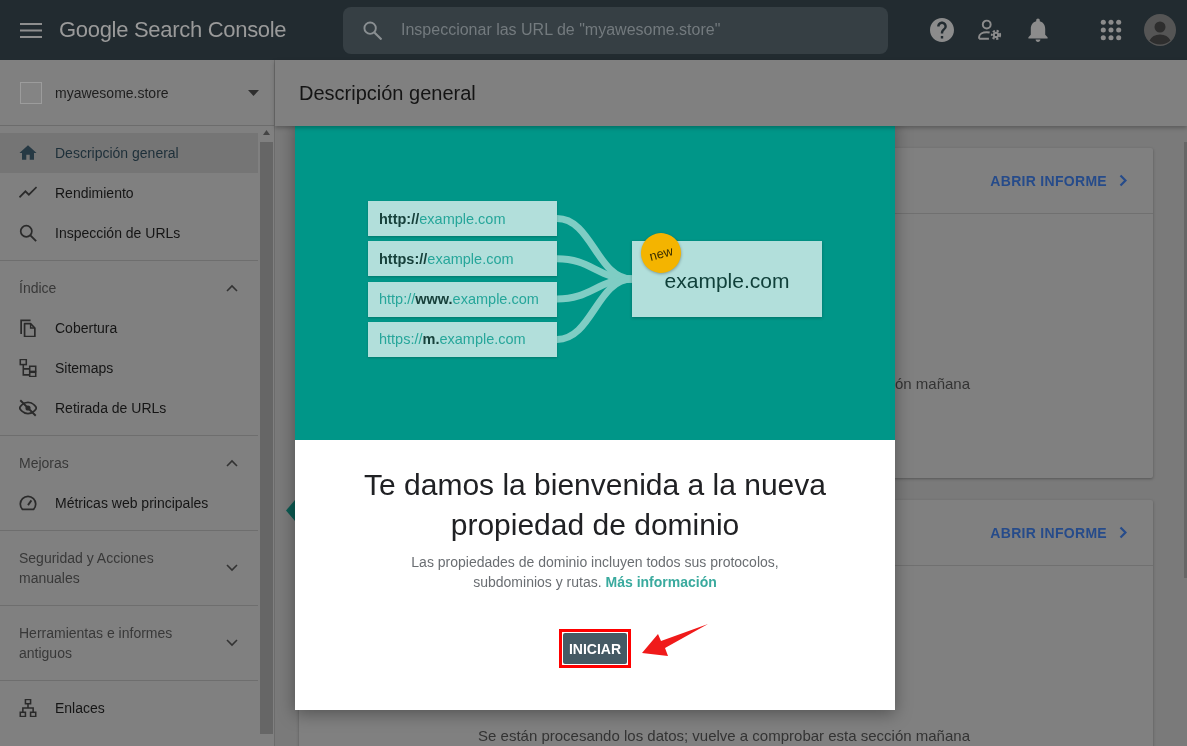 The height and width of the screenshot is (746, 1187). I want to click on gauge-icon, so click(28, 503).